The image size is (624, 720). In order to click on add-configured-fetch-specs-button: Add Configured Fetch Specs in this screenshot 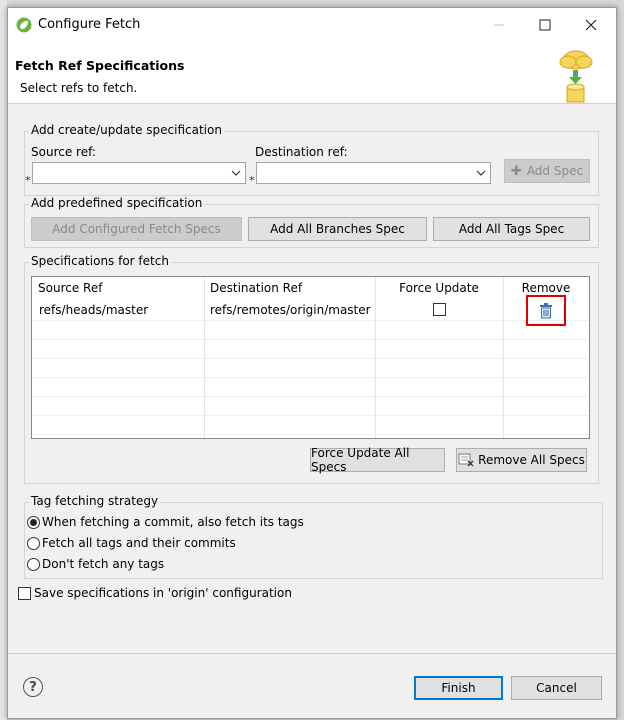, I will do `click(136, 229)`.